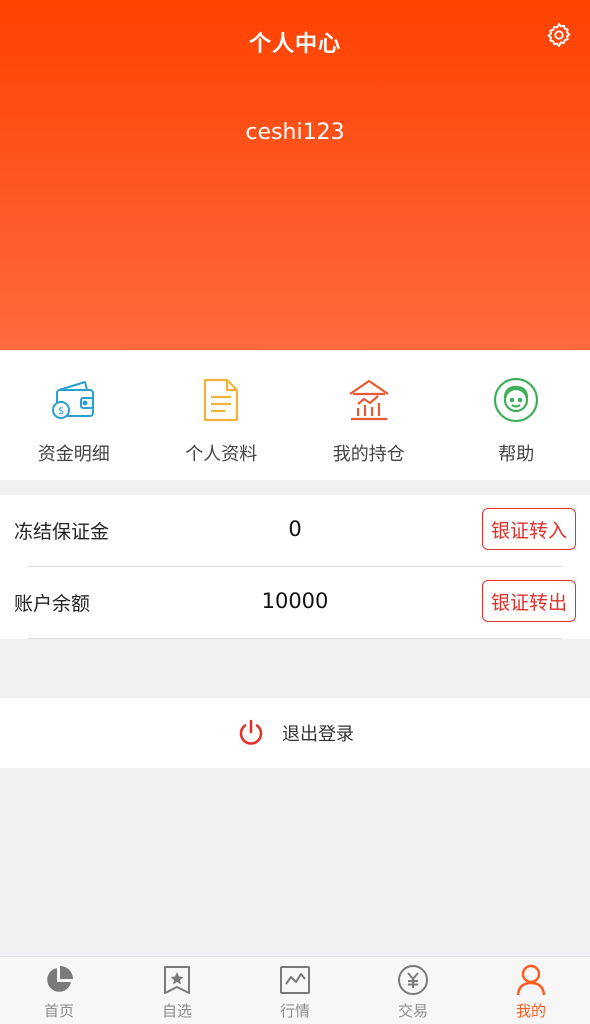 The image size is (590, 1024). I want to click on pie-chart-icon, so click(59, 980).